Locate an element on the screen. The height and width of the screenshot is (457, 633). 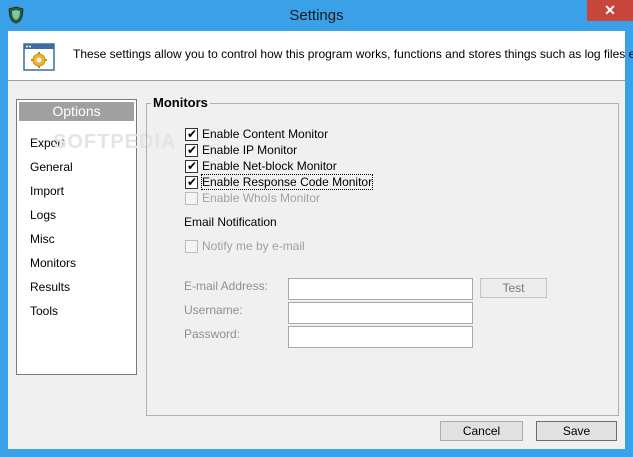
close-icon: ✕ is located at coordinates (610, 10).